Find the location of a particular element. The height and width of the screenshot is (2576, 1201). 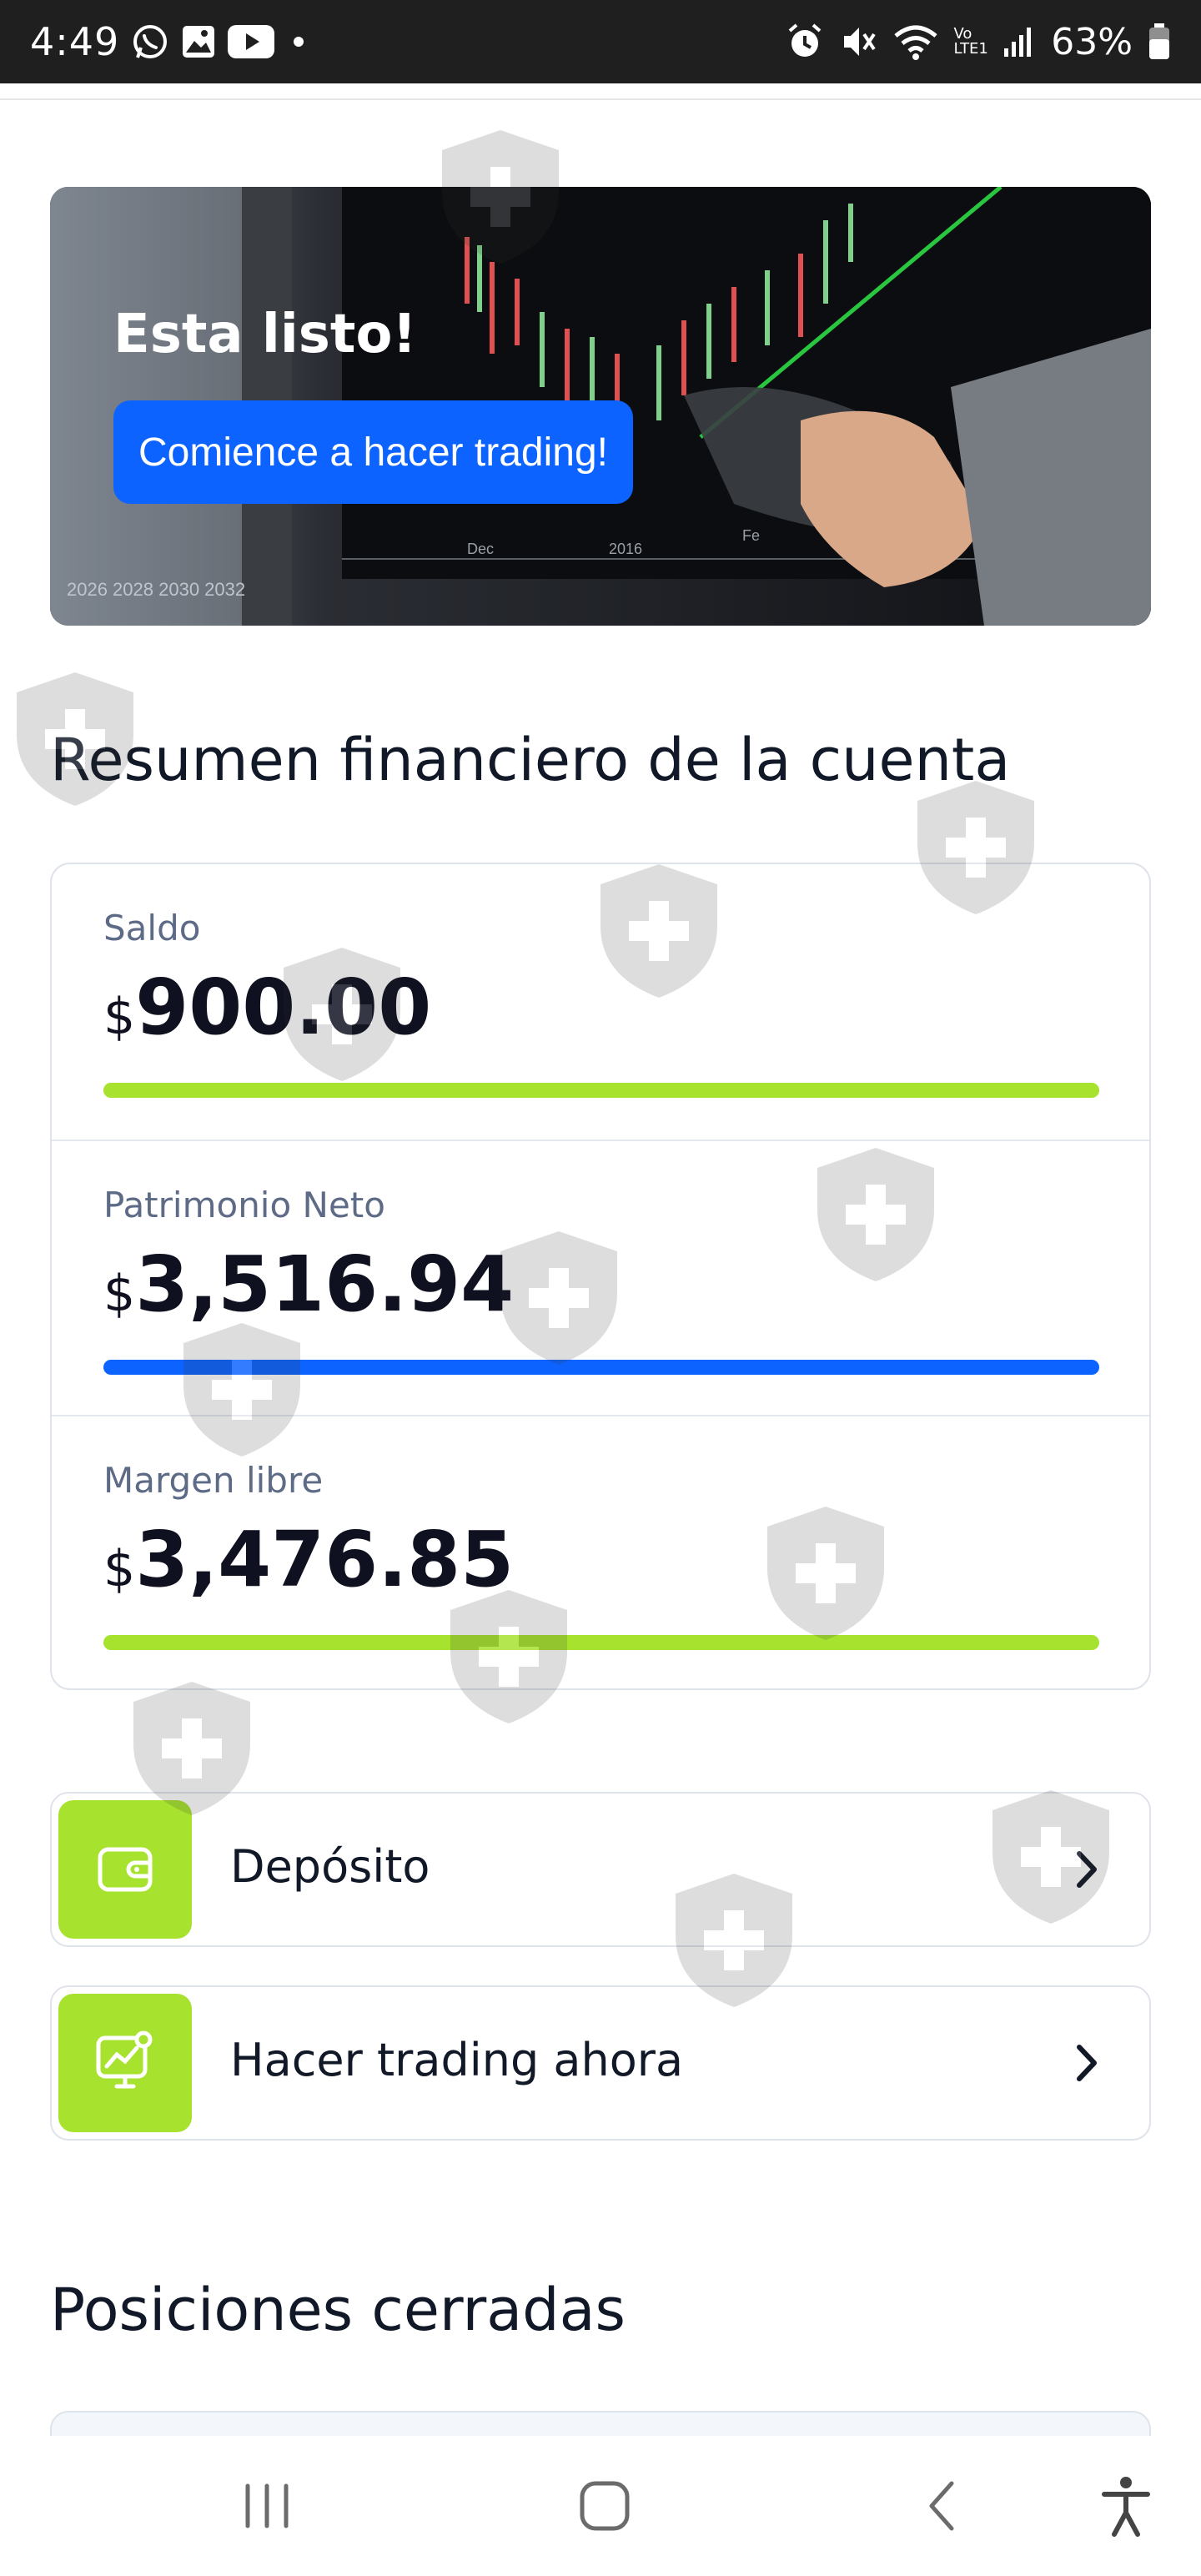

account-summary-title: Resumen financiero de la cuenta is located at coordinates (531, 760).